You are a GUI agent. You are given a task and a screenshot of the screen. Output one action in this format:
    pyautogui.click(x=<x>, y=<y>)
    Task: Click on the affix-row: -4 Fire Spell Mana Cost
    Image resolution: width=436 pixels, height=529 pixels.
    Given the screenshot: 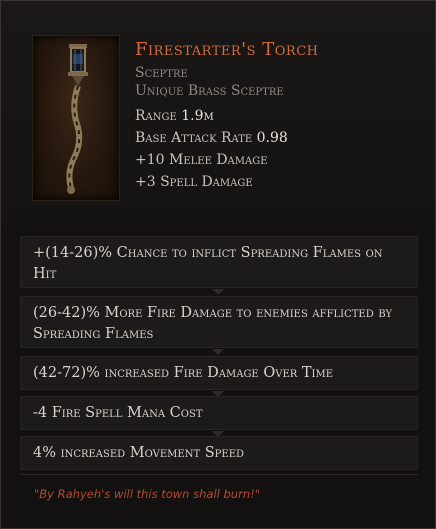 What is the action you would take?
    pyautogui.click(x=219, y=413)
    